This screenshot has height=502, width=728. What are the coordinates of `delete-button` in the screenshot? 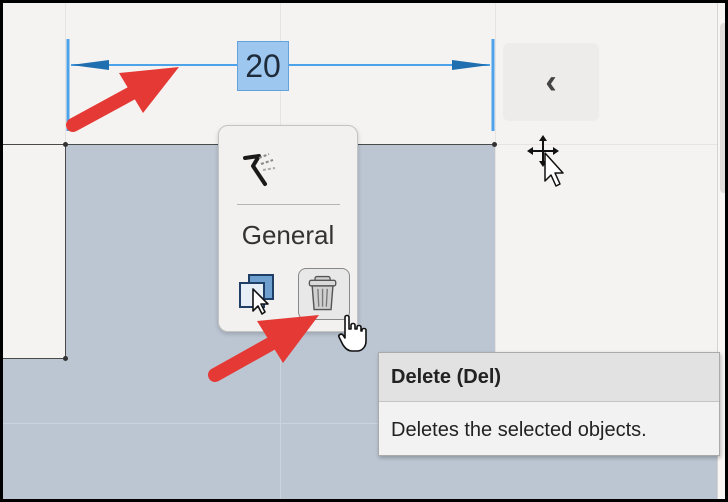 It's located at (324, 294).